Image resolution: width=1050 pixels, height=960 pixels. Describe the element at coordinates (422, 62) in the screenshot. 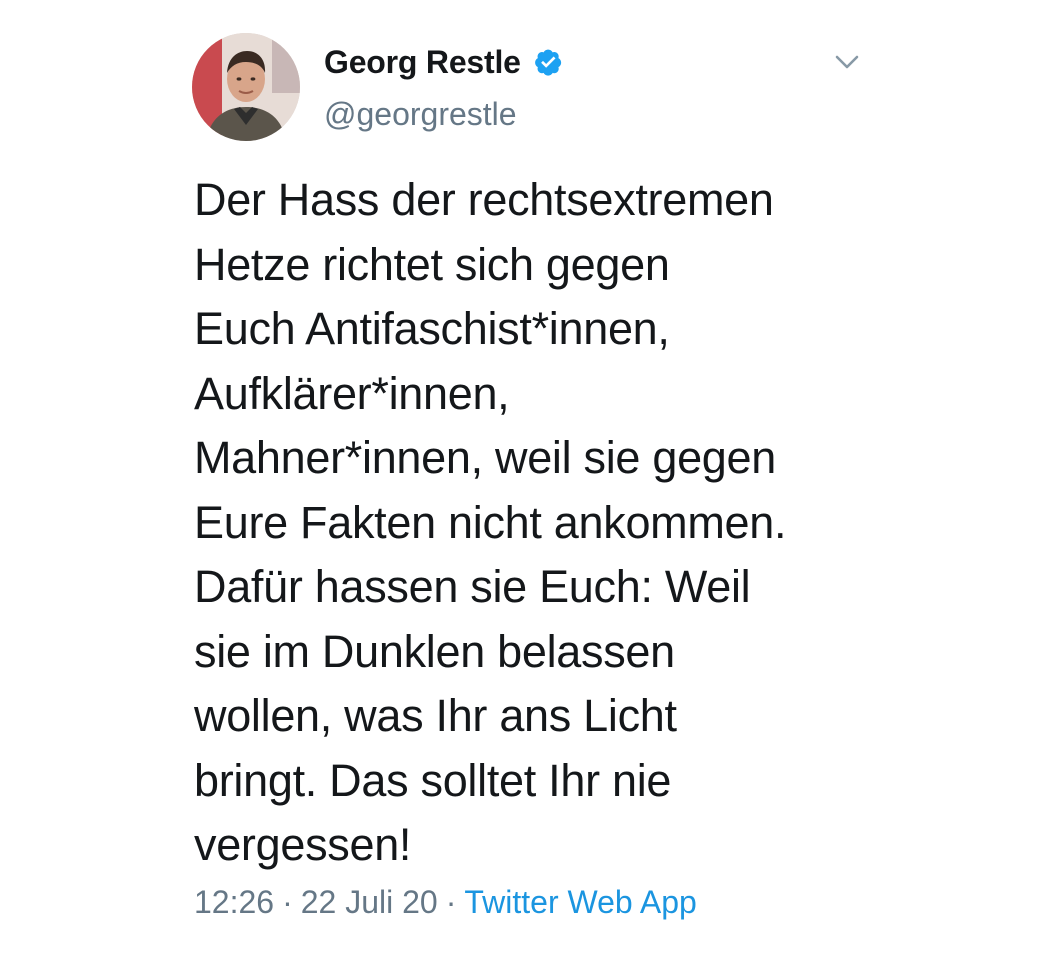

I see `display-name: Georg Restle` at that location.